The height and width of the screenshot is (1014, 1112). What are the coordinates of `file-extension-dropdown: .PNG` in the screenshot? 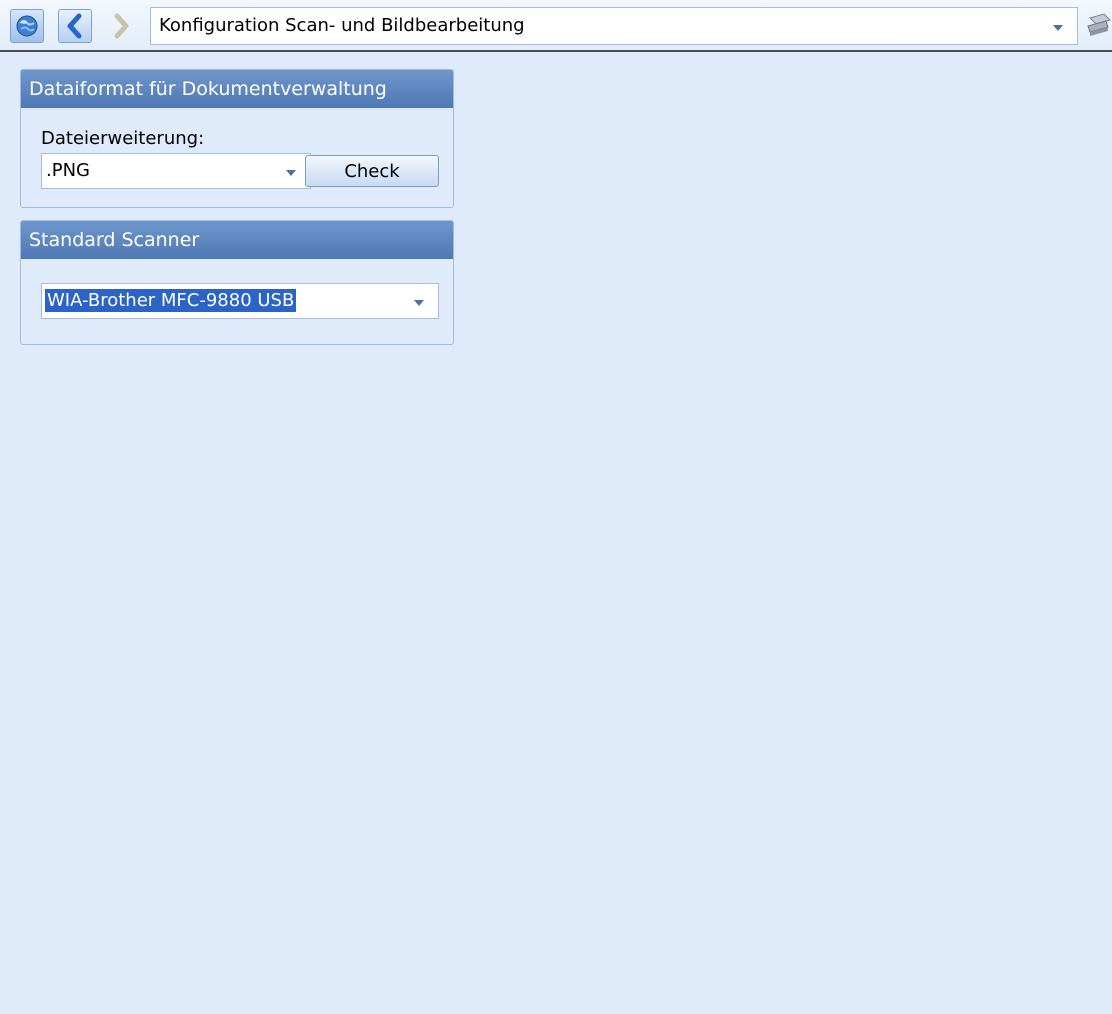 It's located at (176, 171).